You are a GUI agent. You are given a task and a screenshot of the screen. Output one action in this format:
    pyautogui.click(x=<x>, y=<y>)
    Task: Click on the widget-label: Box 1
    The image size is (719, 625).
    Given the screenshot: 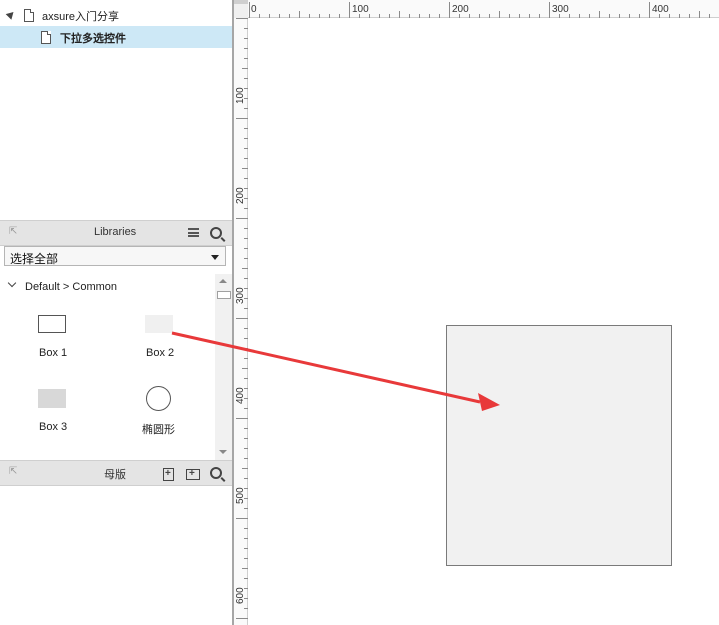 What is the action you would take?
    pyautogui.click(x=53, y=353)
    